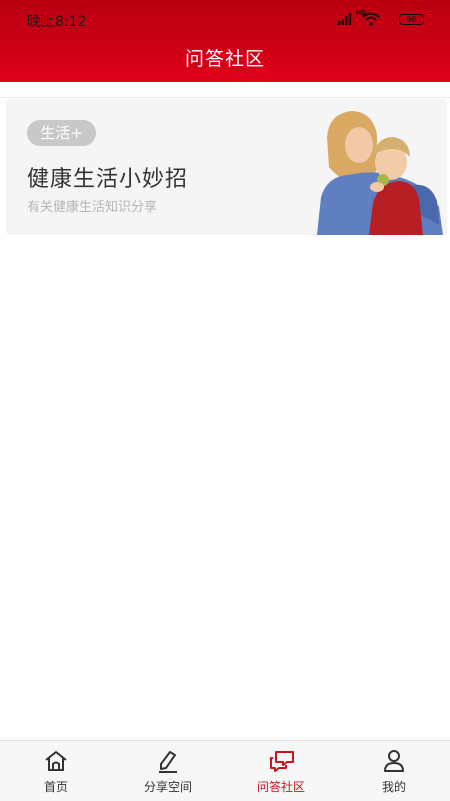 This screenshot has width=450, height=801. I want to click on person-icon, so click(394, 761).